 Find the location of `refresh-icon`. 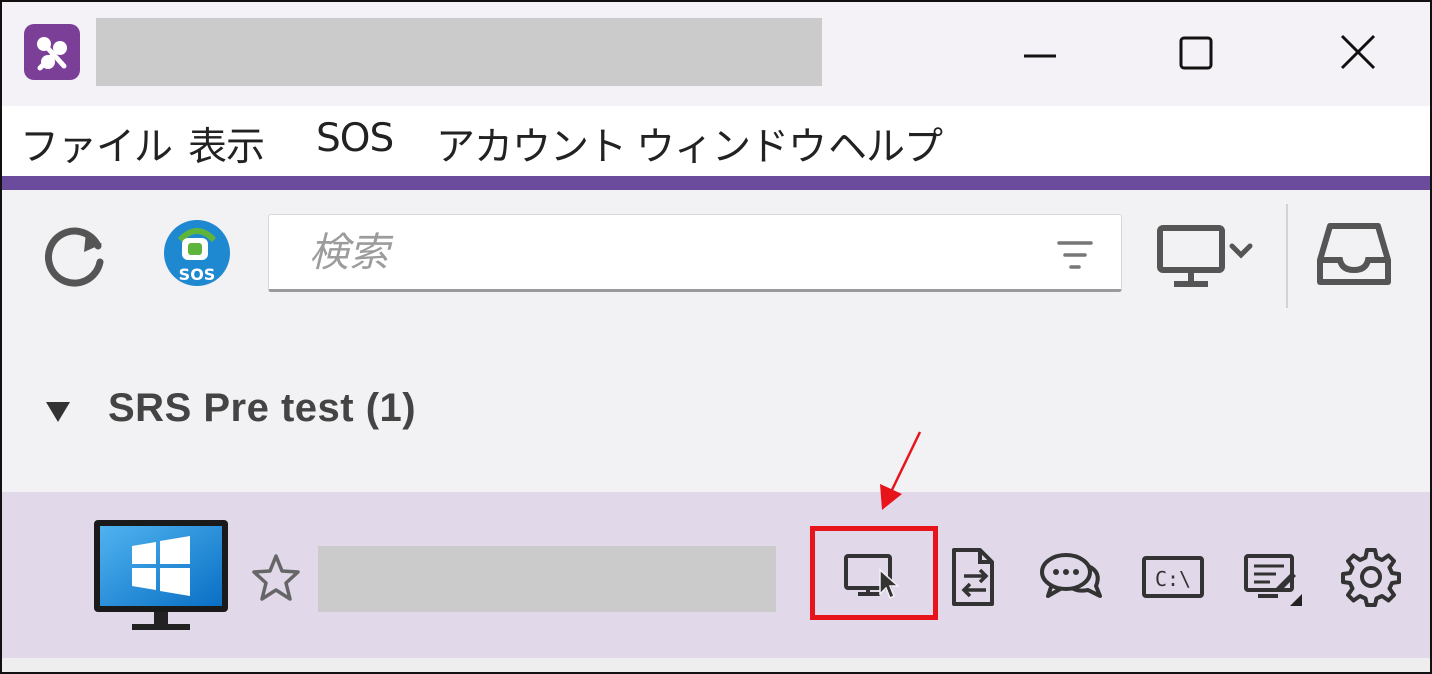

refresh-icon is located at coordinates (74, 257).